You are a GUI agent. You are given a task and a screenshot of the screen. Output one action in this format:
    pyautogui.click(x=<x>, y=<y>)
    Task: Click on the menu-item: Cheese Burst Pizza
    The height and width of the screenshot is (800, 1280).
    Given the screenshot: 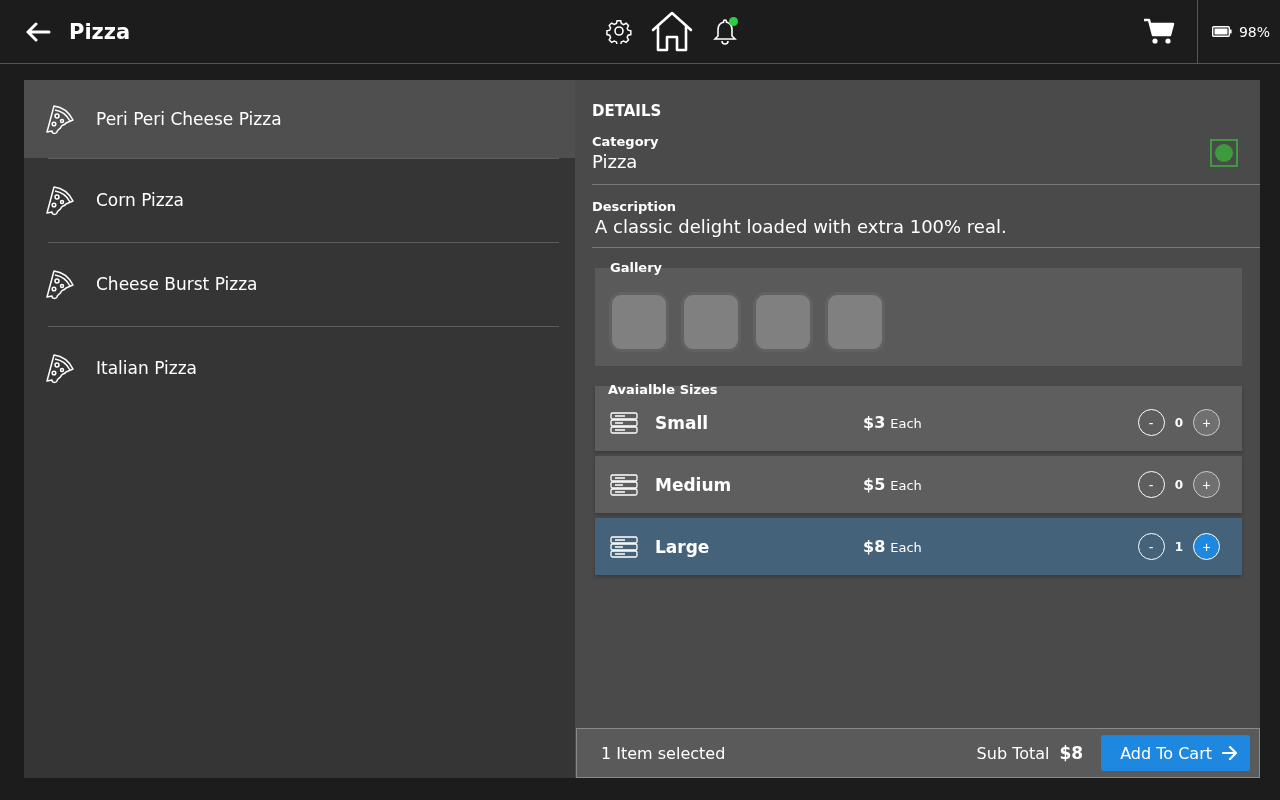 What is the action you would take?
    pyautogui.click(x=299, y=284)
    